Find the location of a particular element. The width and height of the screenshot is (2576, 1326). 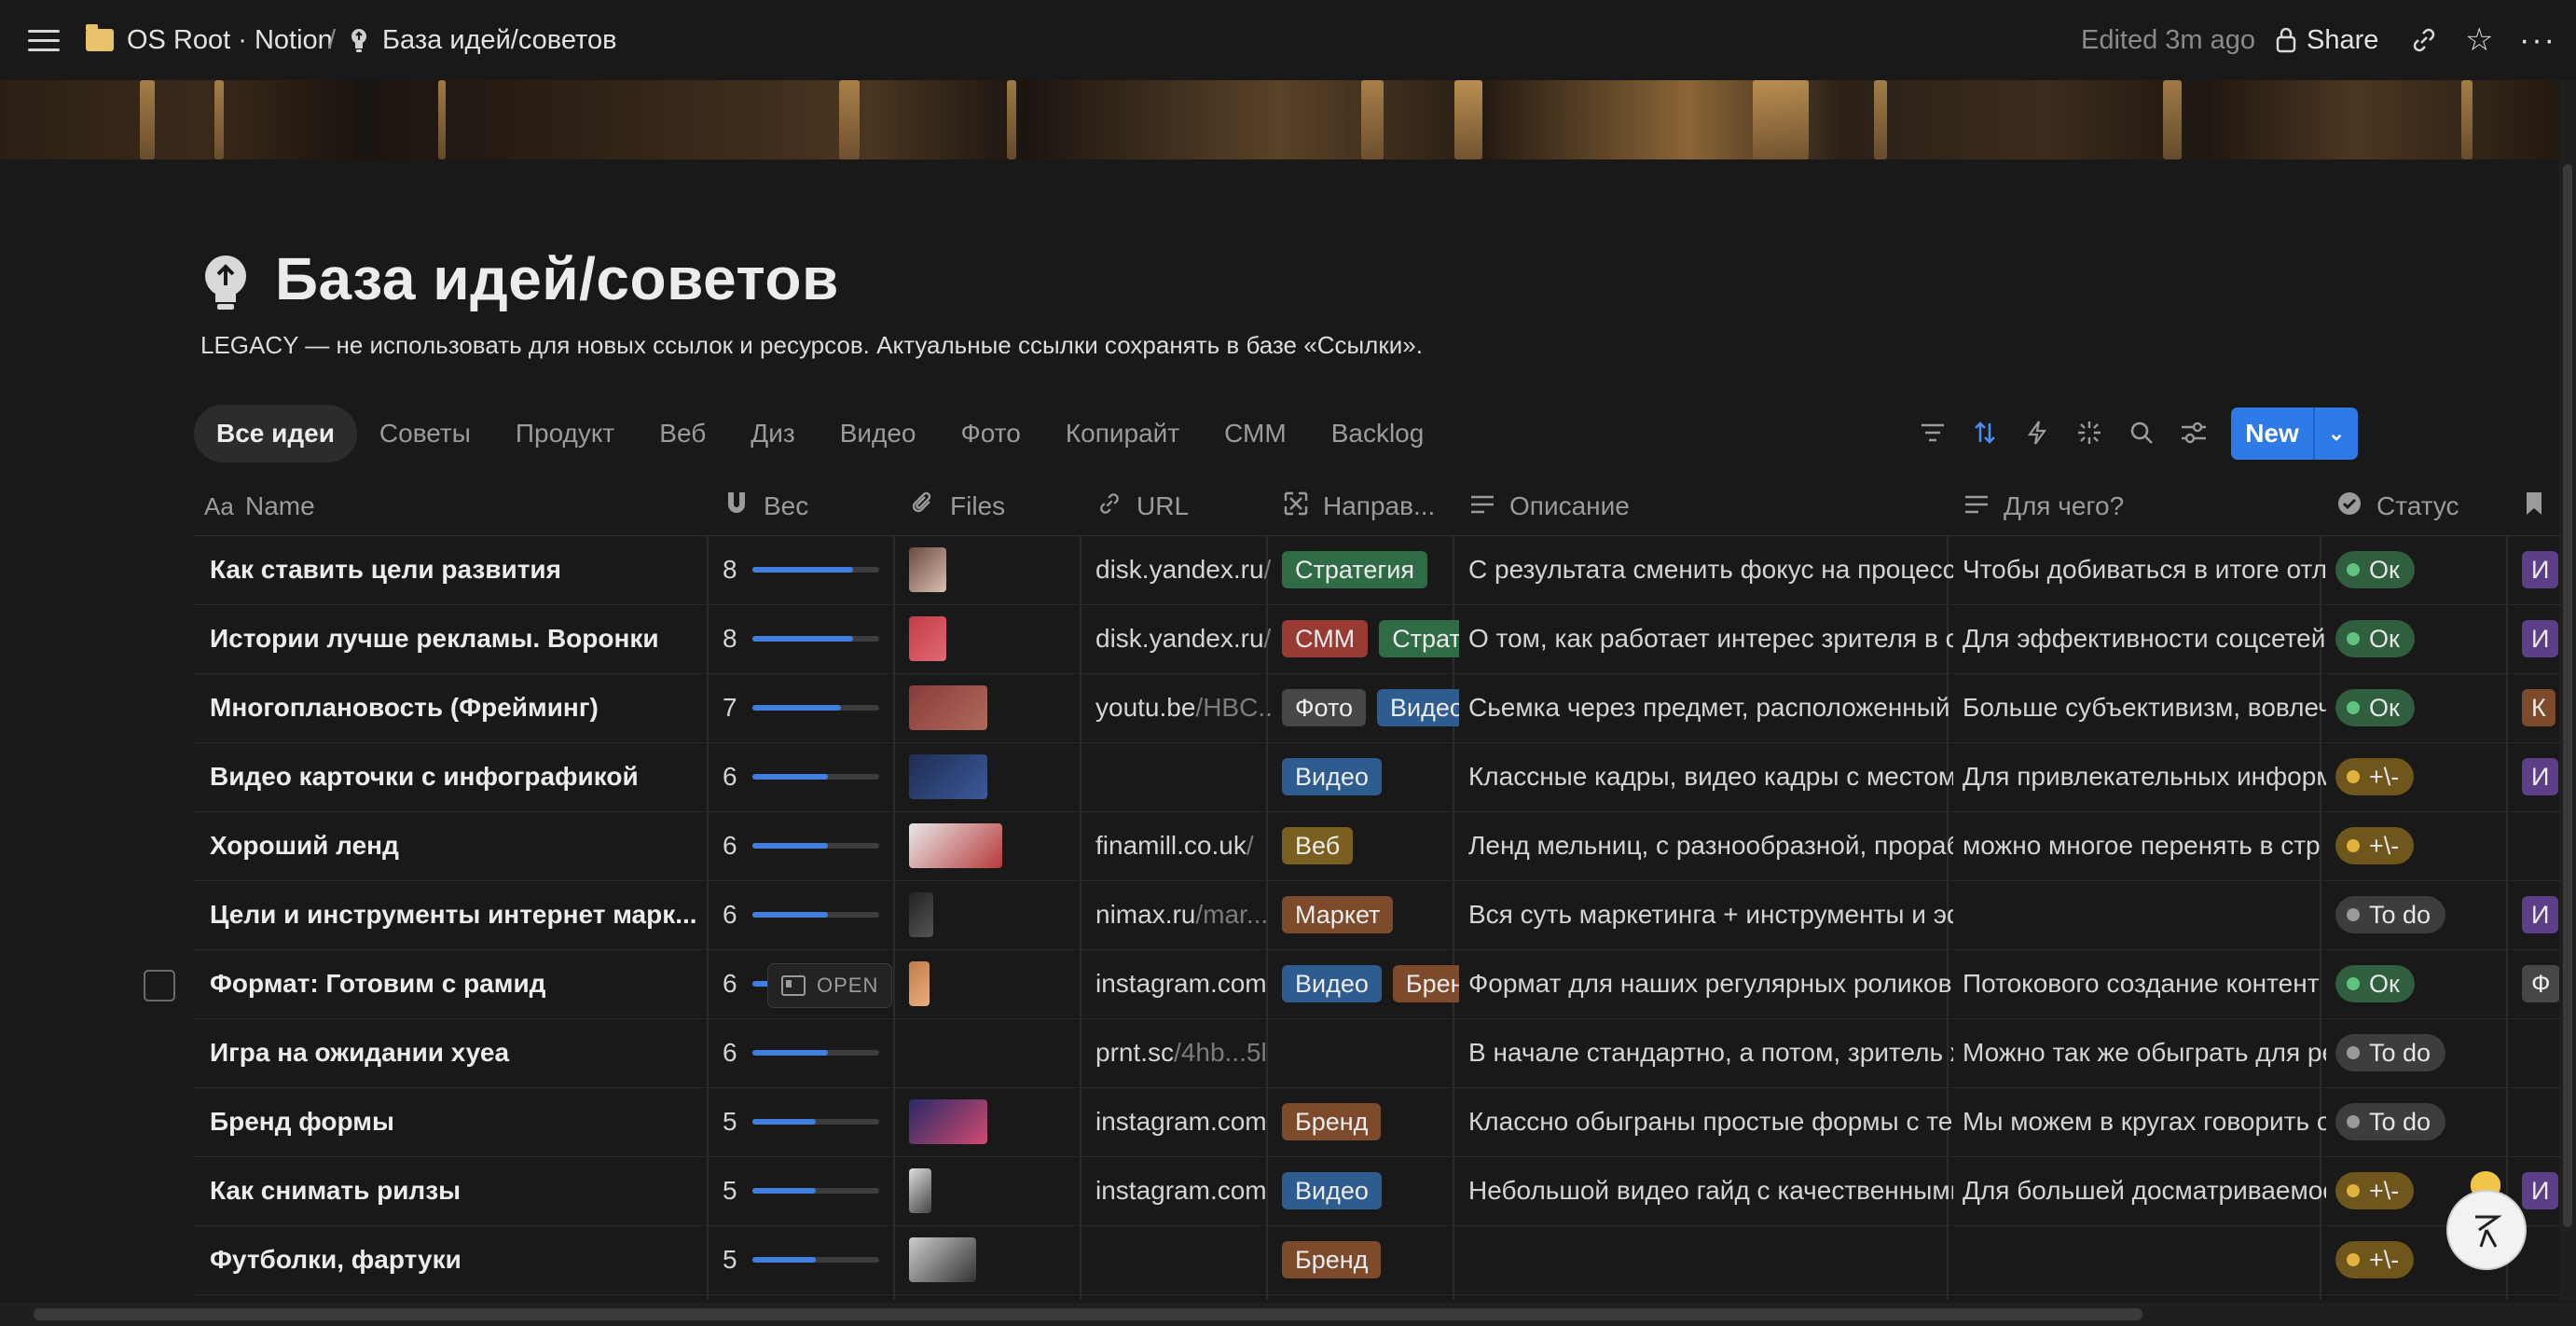

tab-backlog: Backlog is located at coordinates (1378, 434).